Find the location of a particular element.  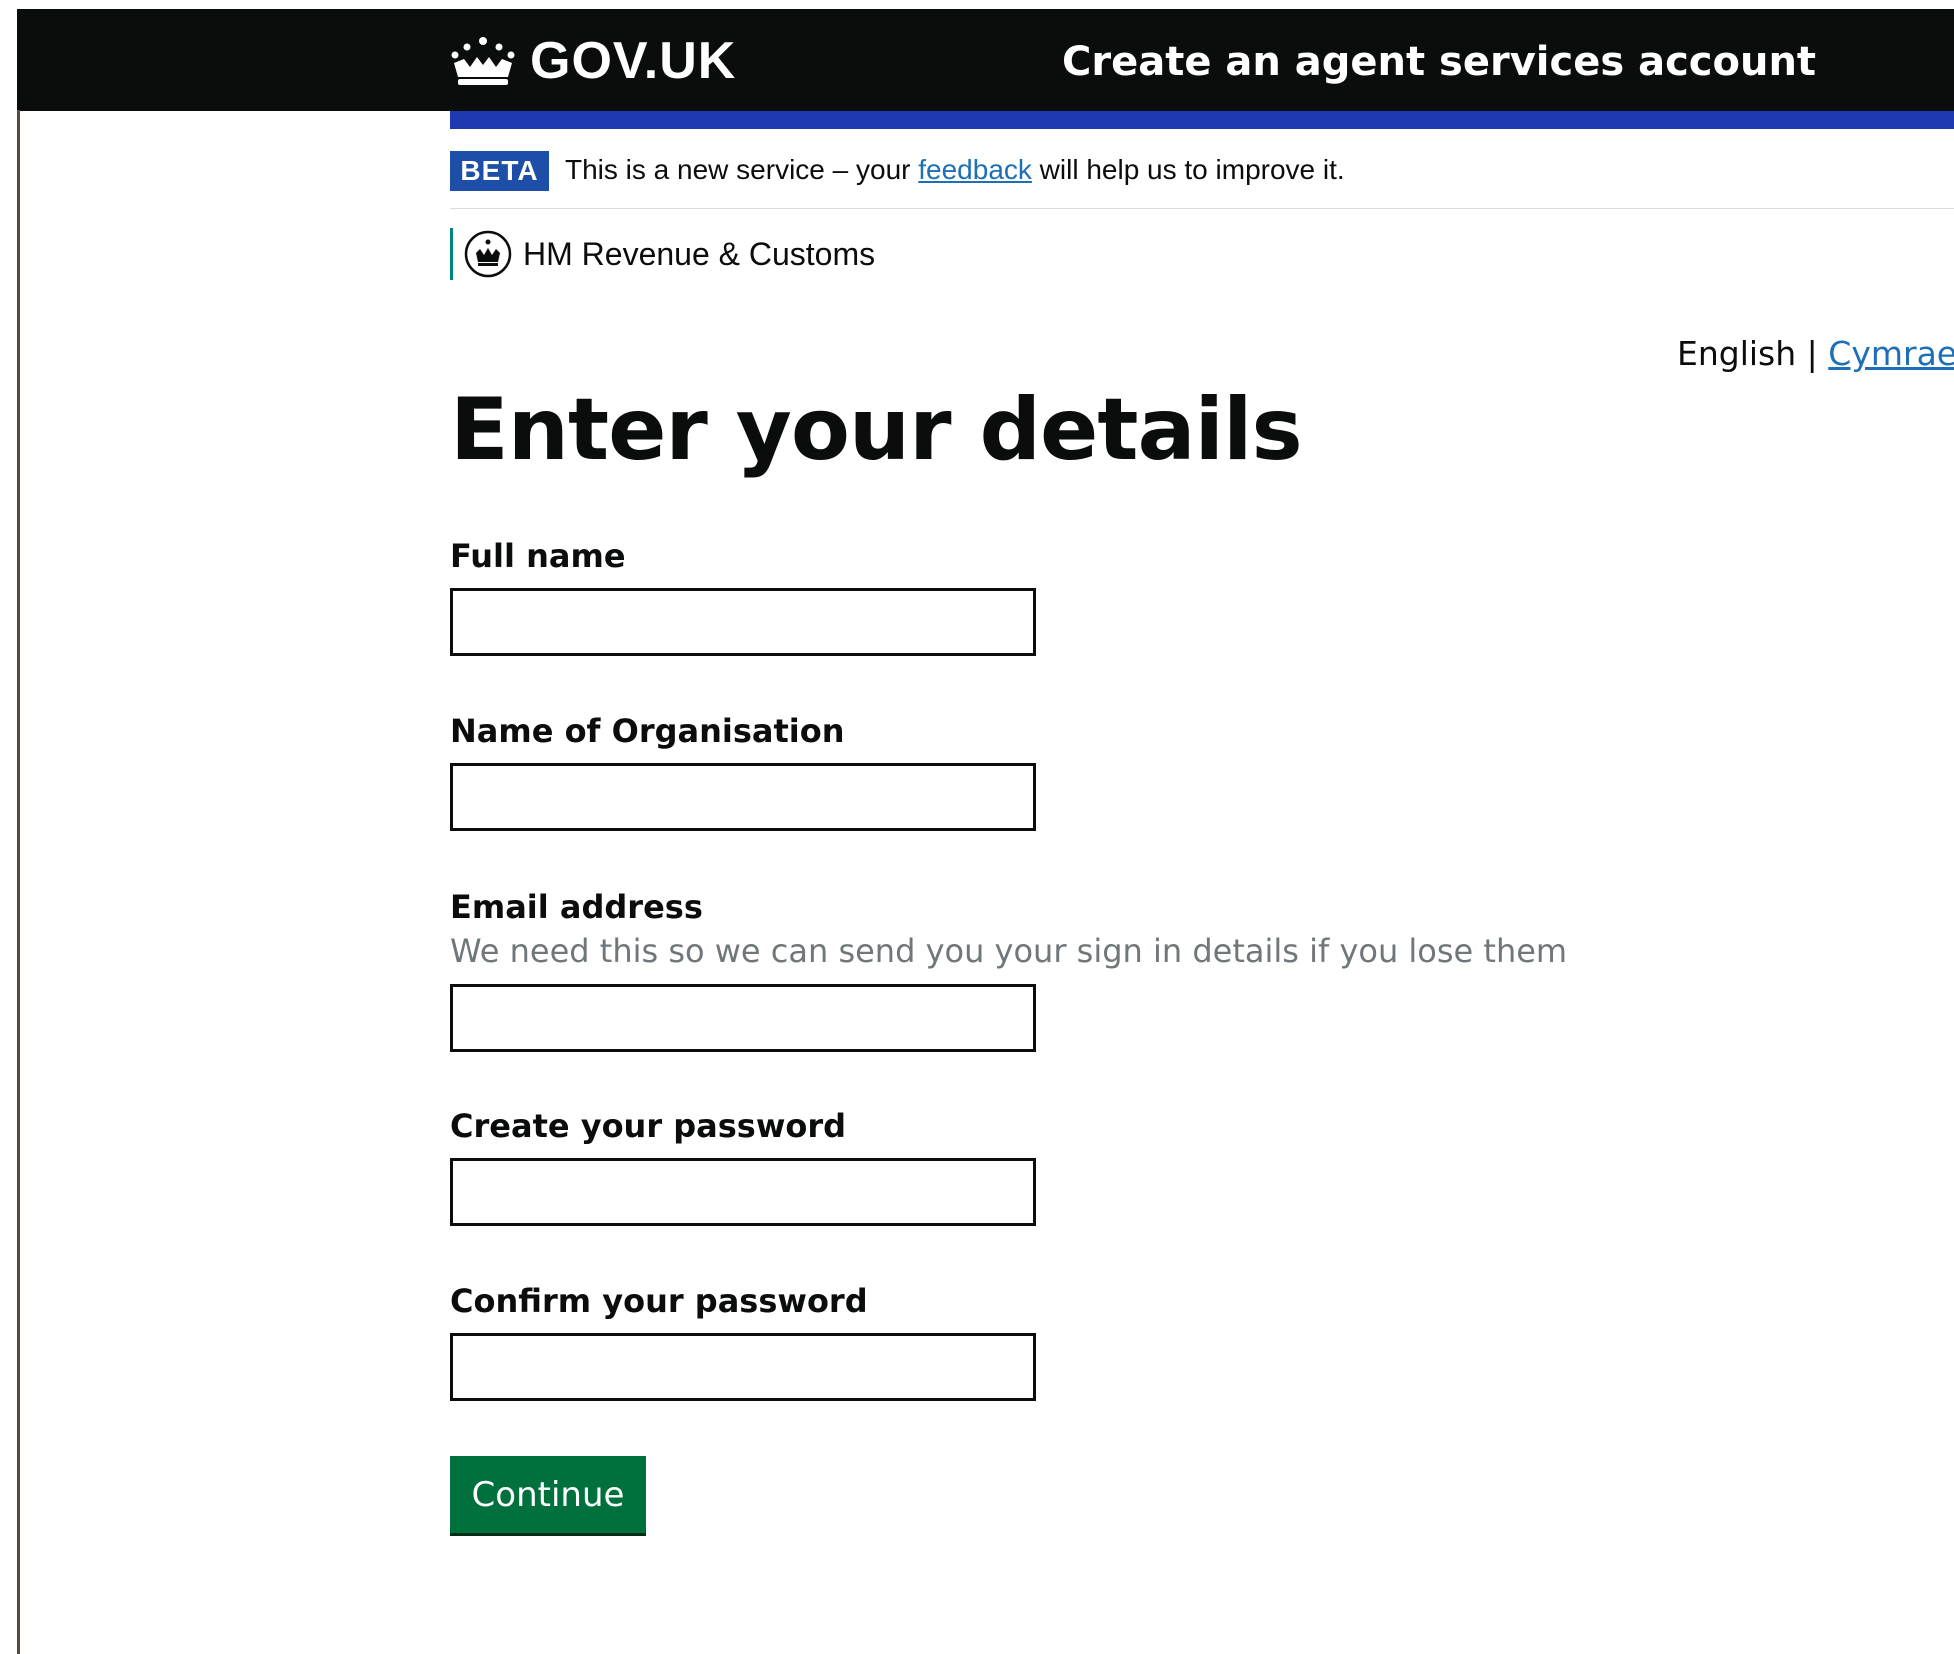

confirm-password-label: Confirm your password is located at coordinates (659, 1301).